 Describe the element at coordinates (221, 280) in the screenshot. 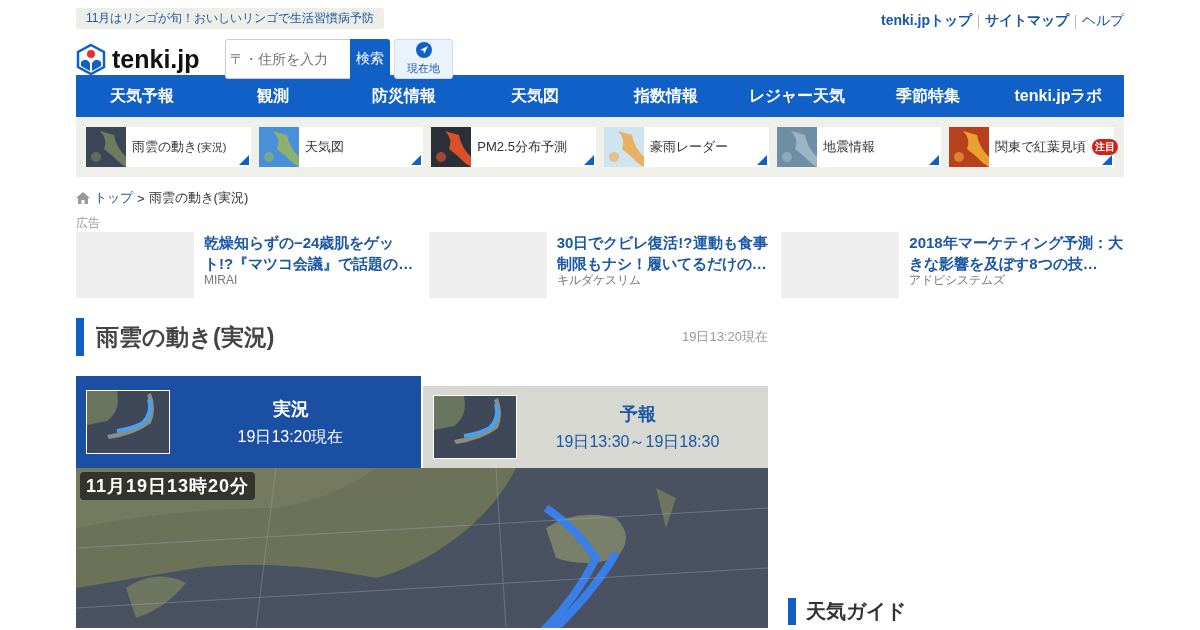

I see `ad-source: MIRAI` at that location.